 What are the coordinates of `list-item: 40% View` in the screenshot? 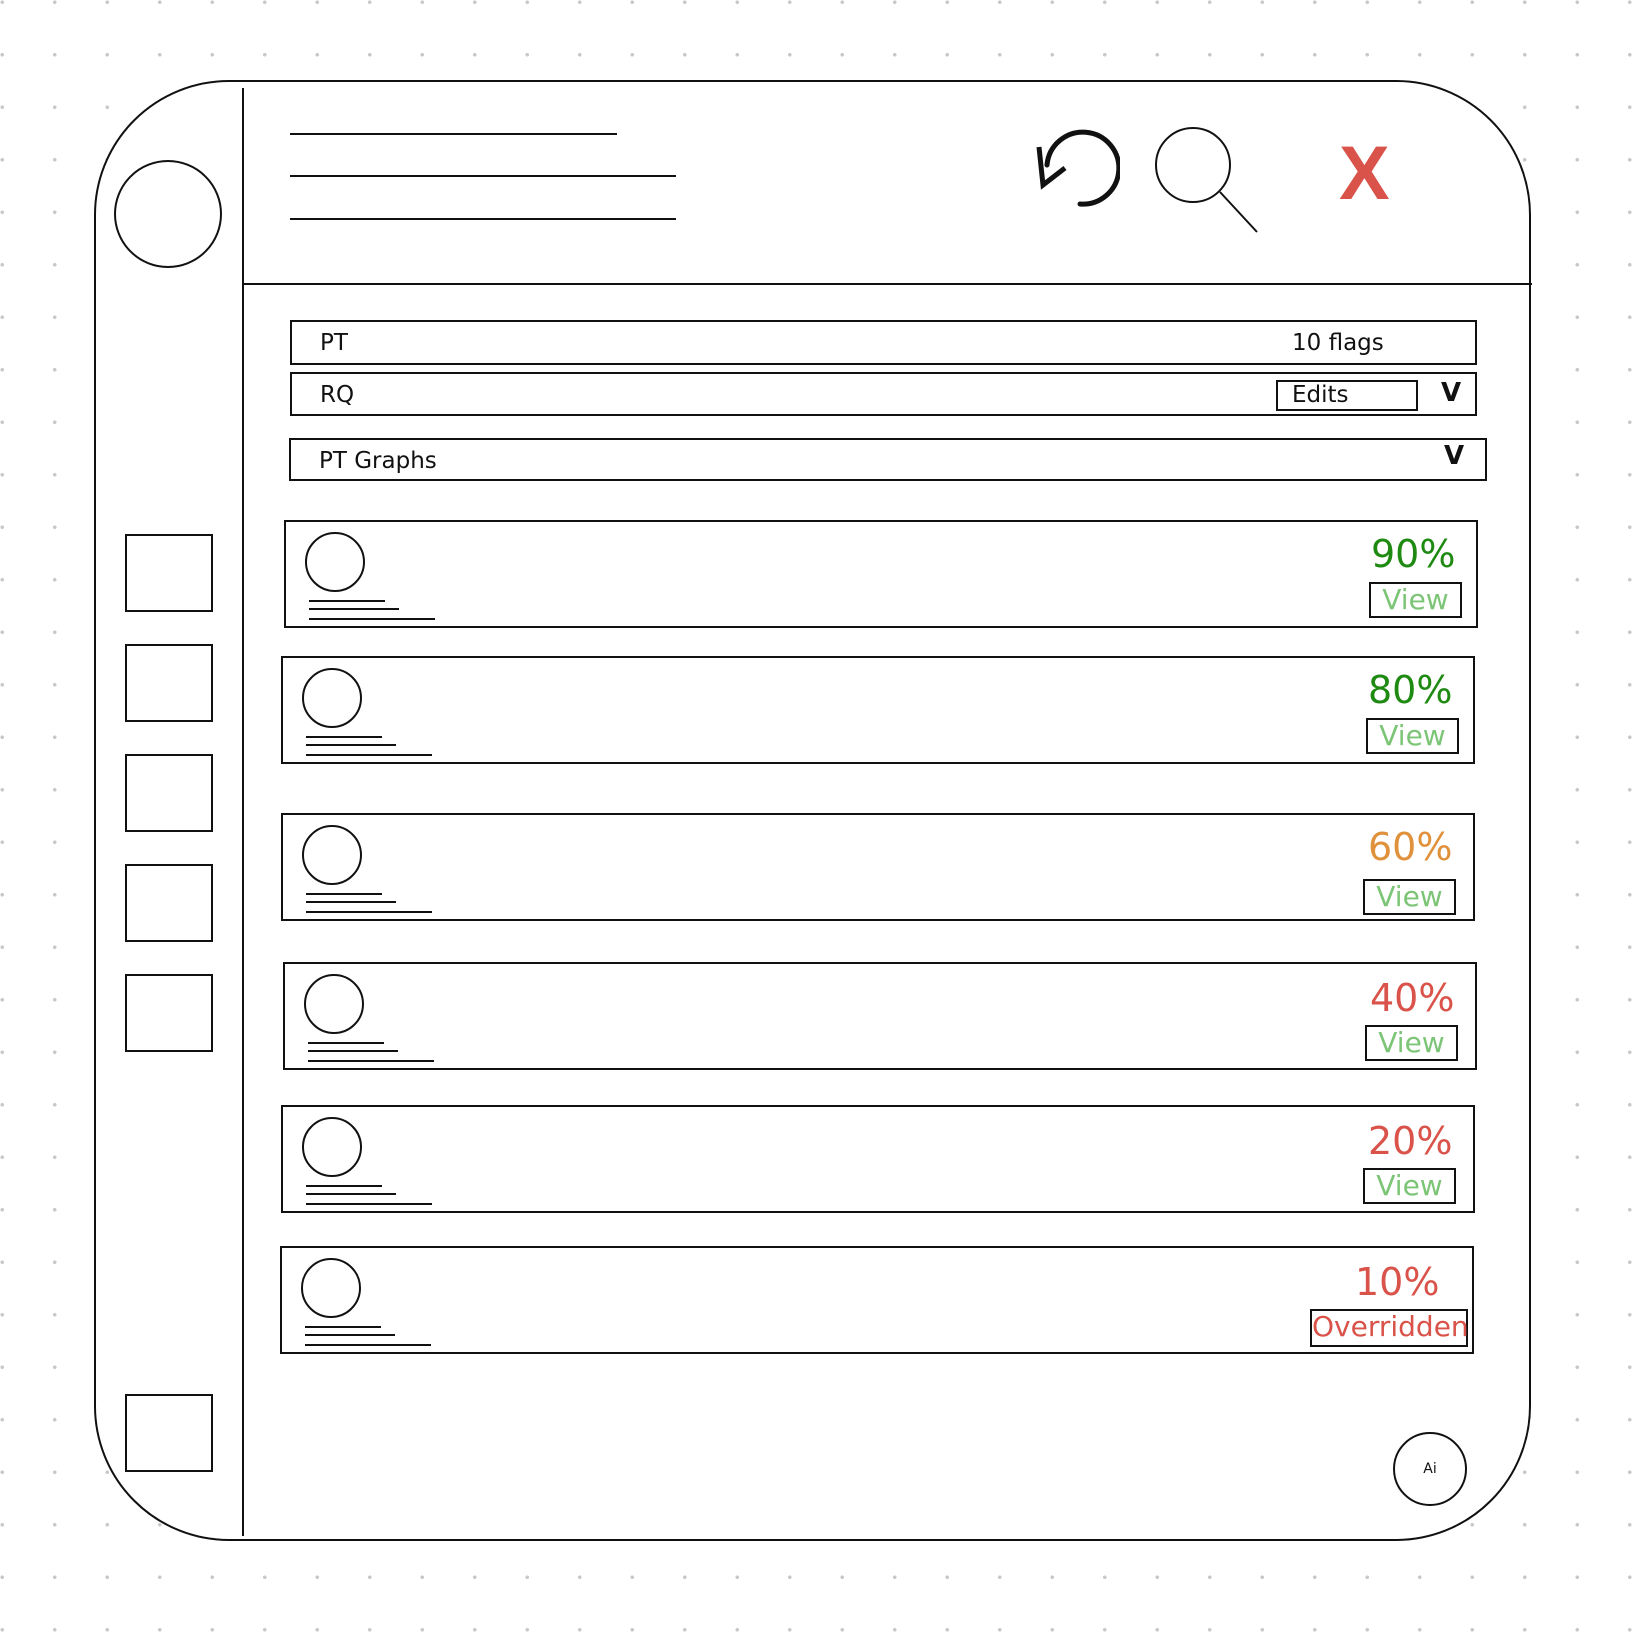 It's located at (880, 1016).